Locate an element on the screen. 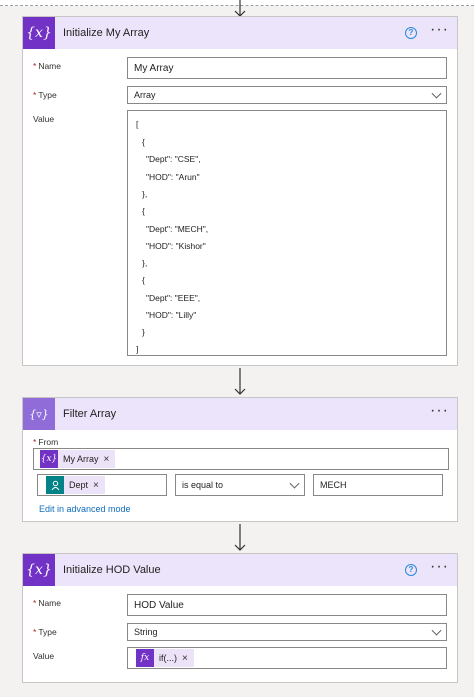 The height and width of the screenshot is (697, 474). type-select: String is located at coordinates (287, 632).